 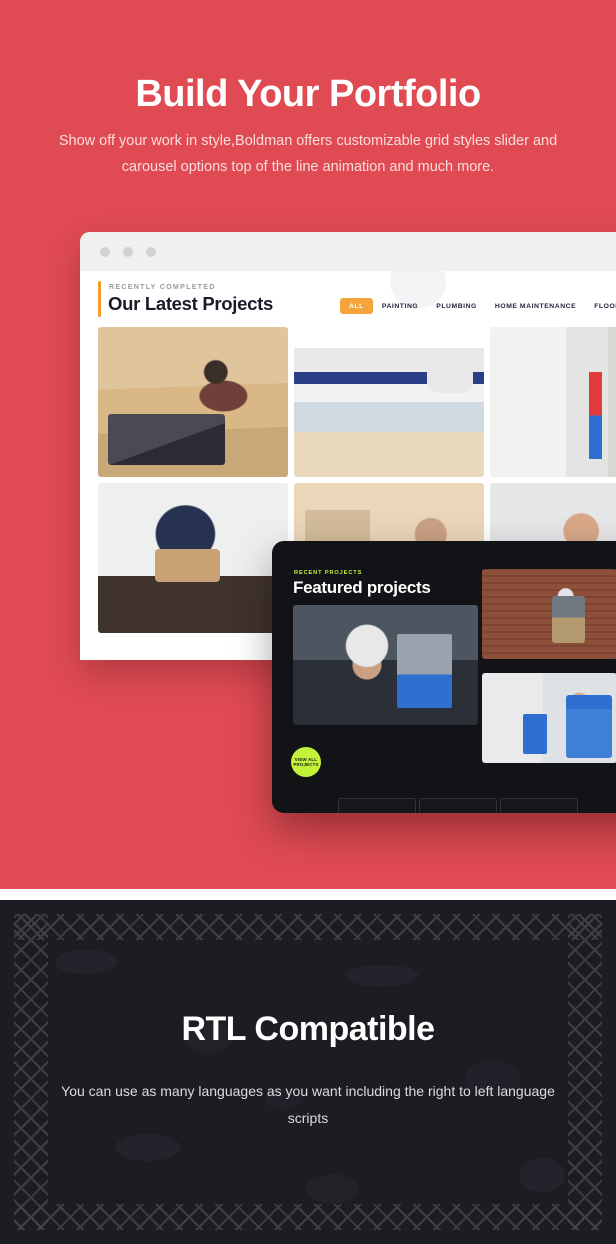 I want to click on featured-eyebrow: RECENT PROJECTS, so click(x=328, y=573).